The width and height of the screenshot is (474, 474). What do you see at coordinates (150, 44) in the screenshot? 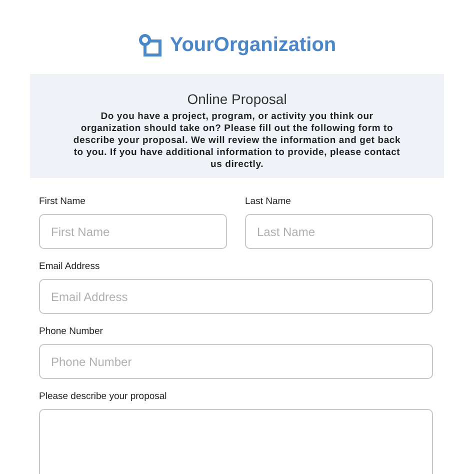
I see `logo-icon` at bounding box center [150, 44].